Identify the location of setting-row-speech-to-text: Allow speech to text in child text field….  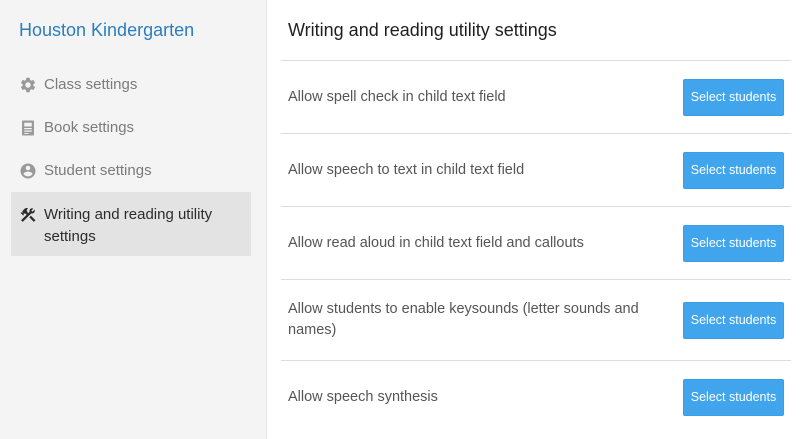
(536, 169).